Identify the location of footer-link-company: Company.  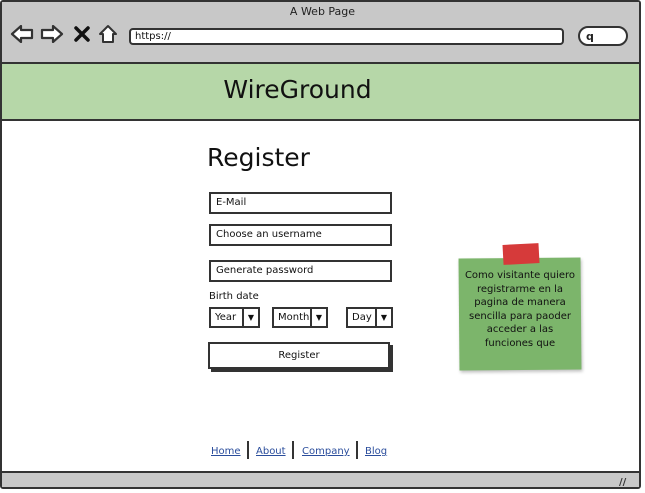
(326, 451).